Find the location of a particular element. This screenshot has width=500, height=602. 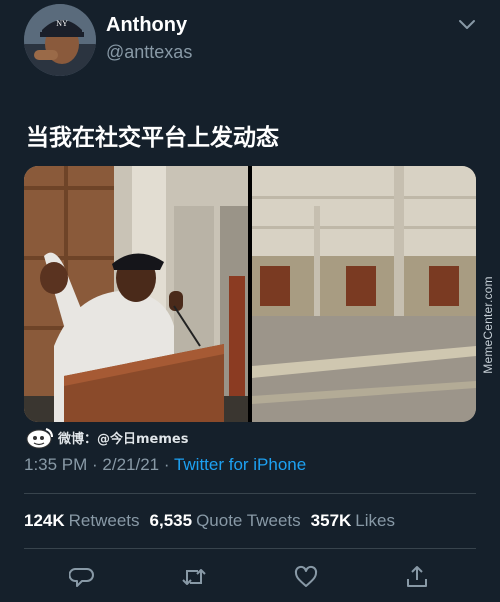

retweet-icon is located at coordinates (194, 577).